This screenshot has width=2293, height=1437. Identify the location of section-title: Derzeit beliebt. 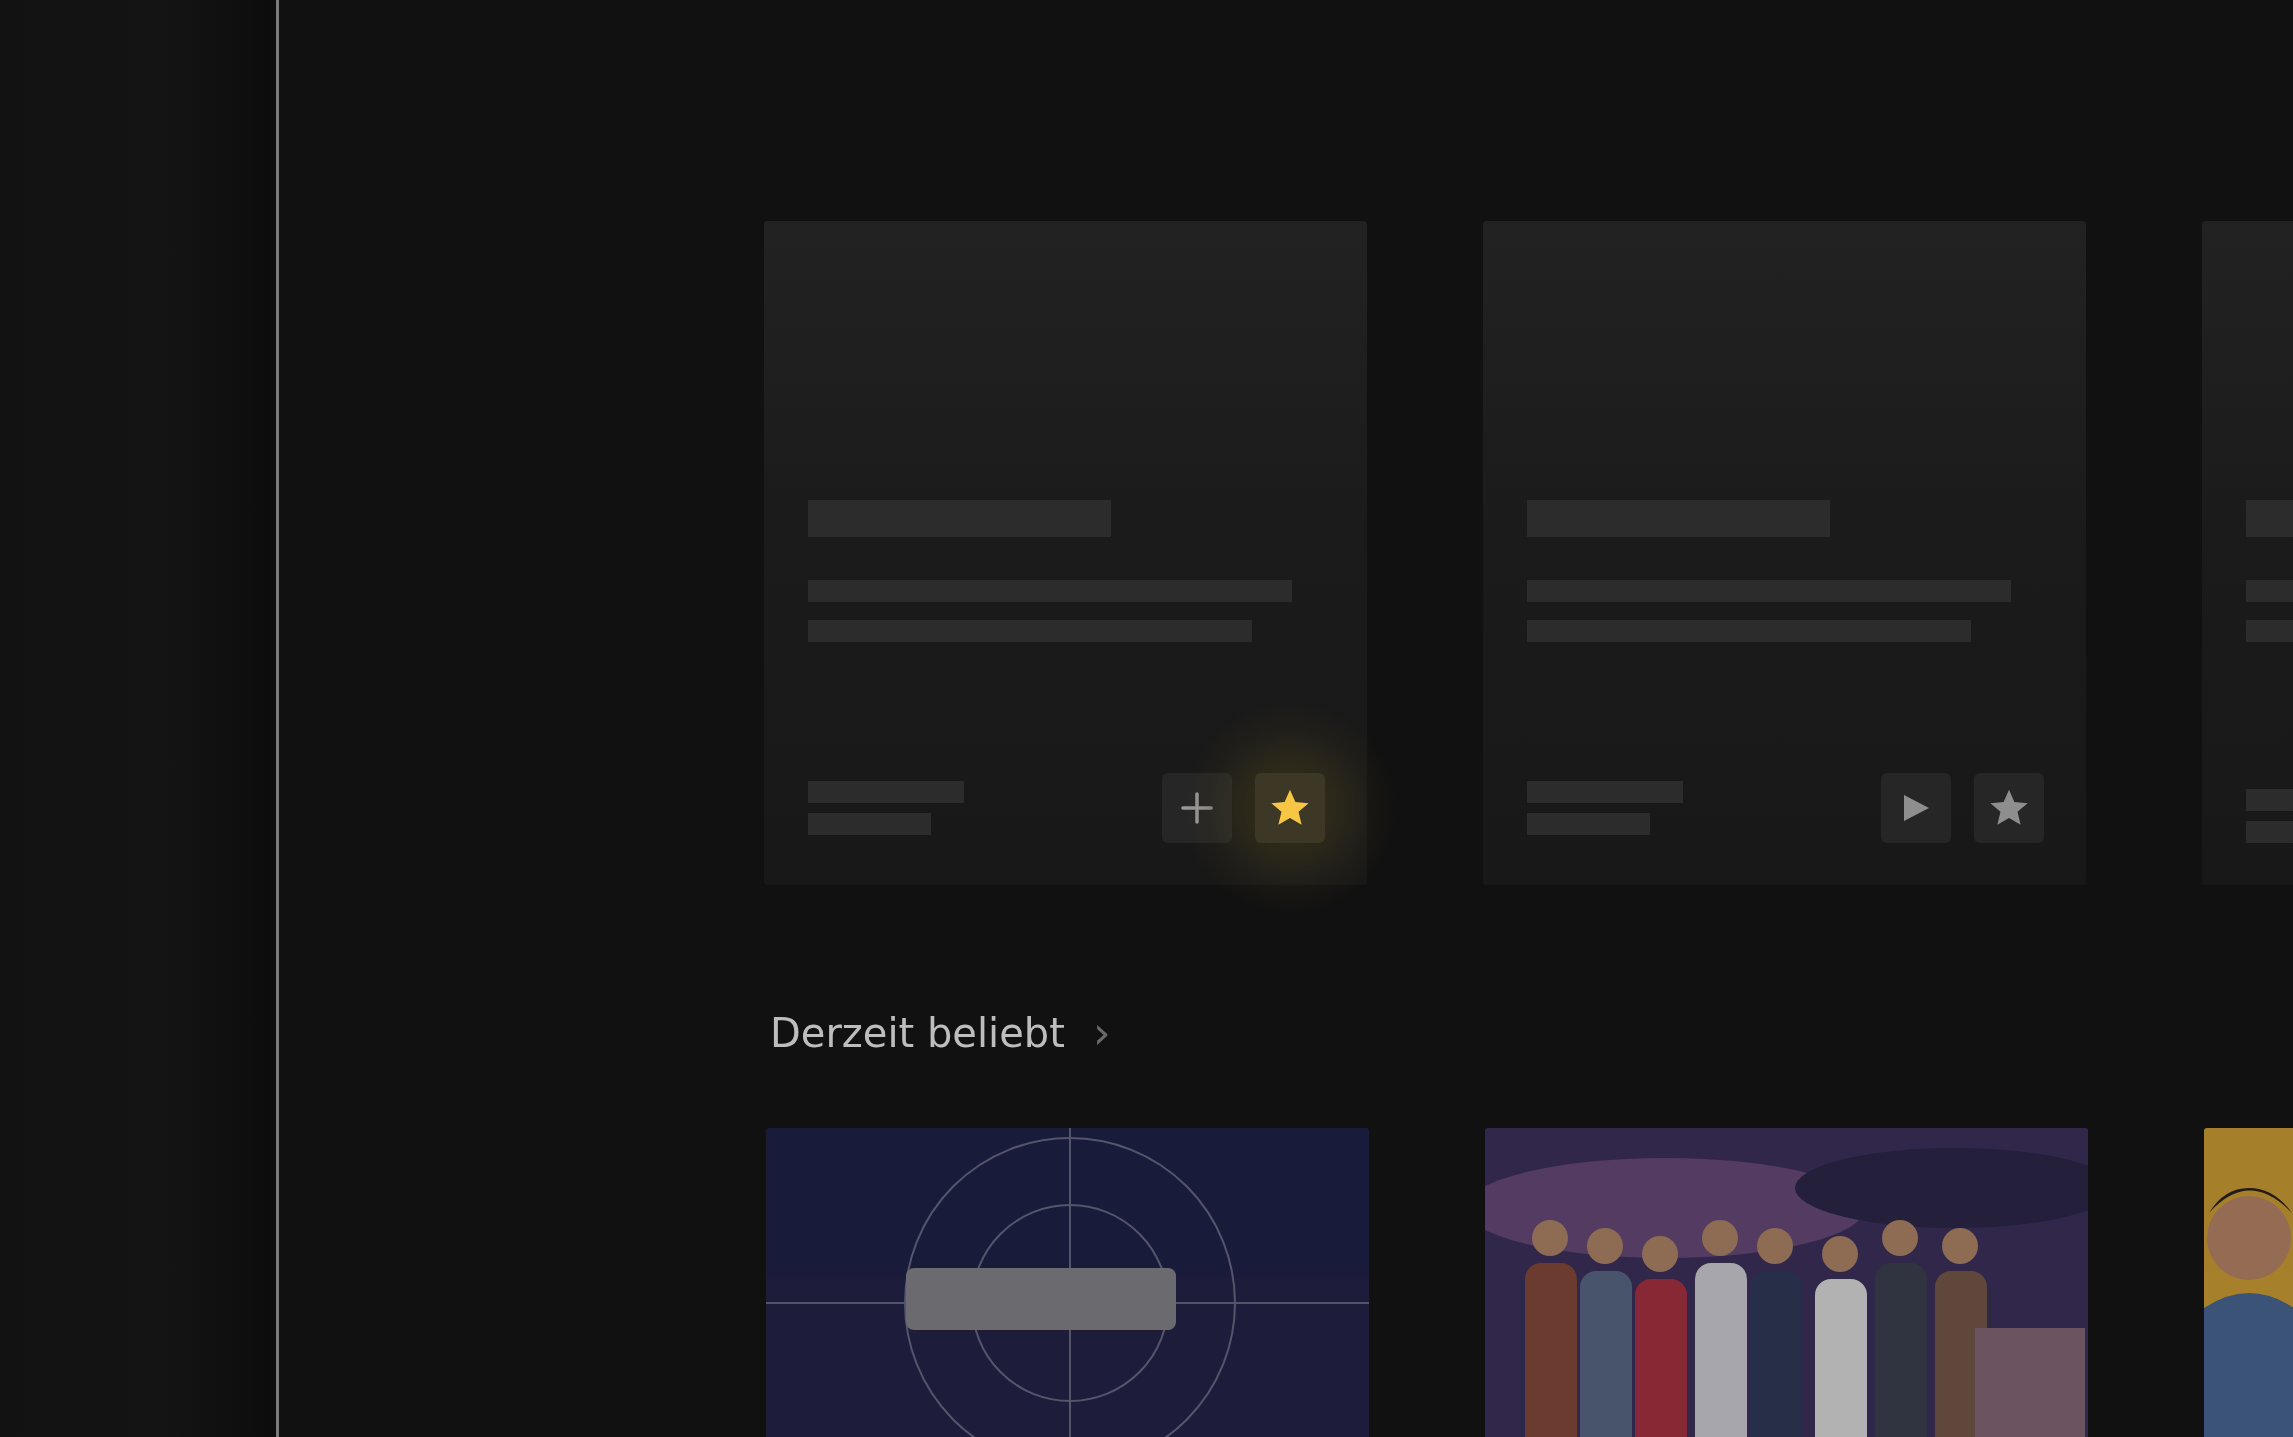
(917, 1033).